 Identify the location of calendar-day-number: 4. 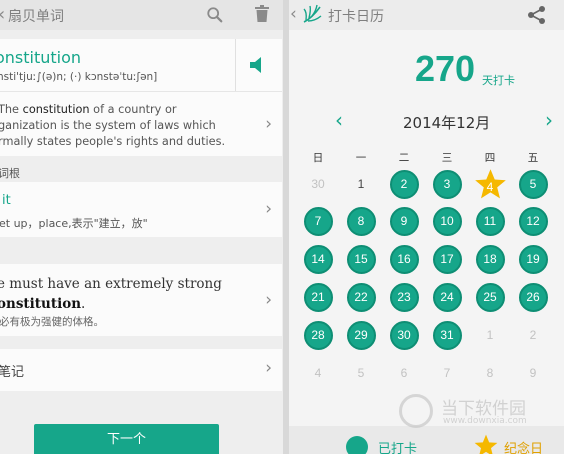
(490, 186).